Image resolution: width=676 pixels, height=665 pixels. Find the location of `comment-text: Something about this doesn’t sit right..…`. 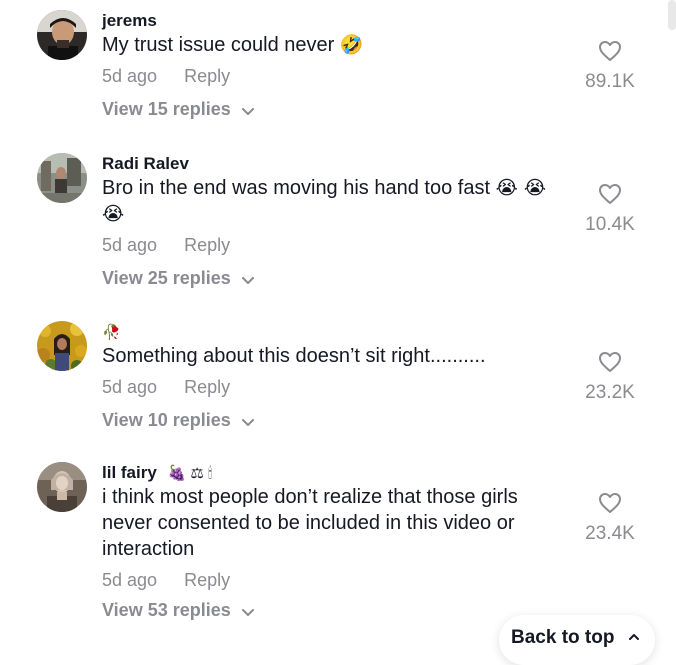

comment-text: Something about this doesn’t sit right..… is located at coordinates (337, 356).